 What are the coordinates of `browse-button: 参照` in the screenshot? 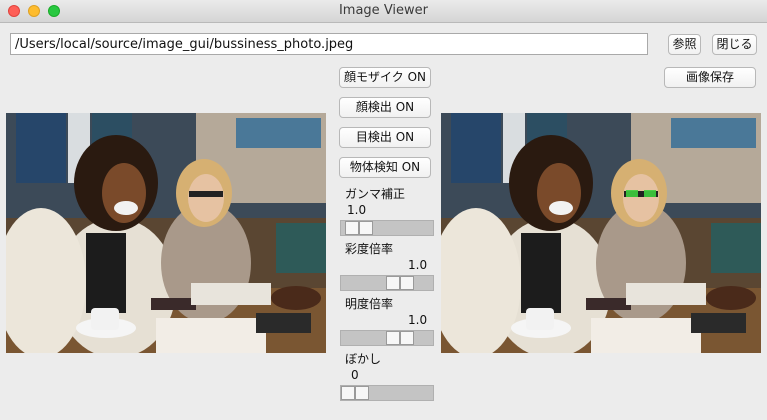 It's located at (684, 44).